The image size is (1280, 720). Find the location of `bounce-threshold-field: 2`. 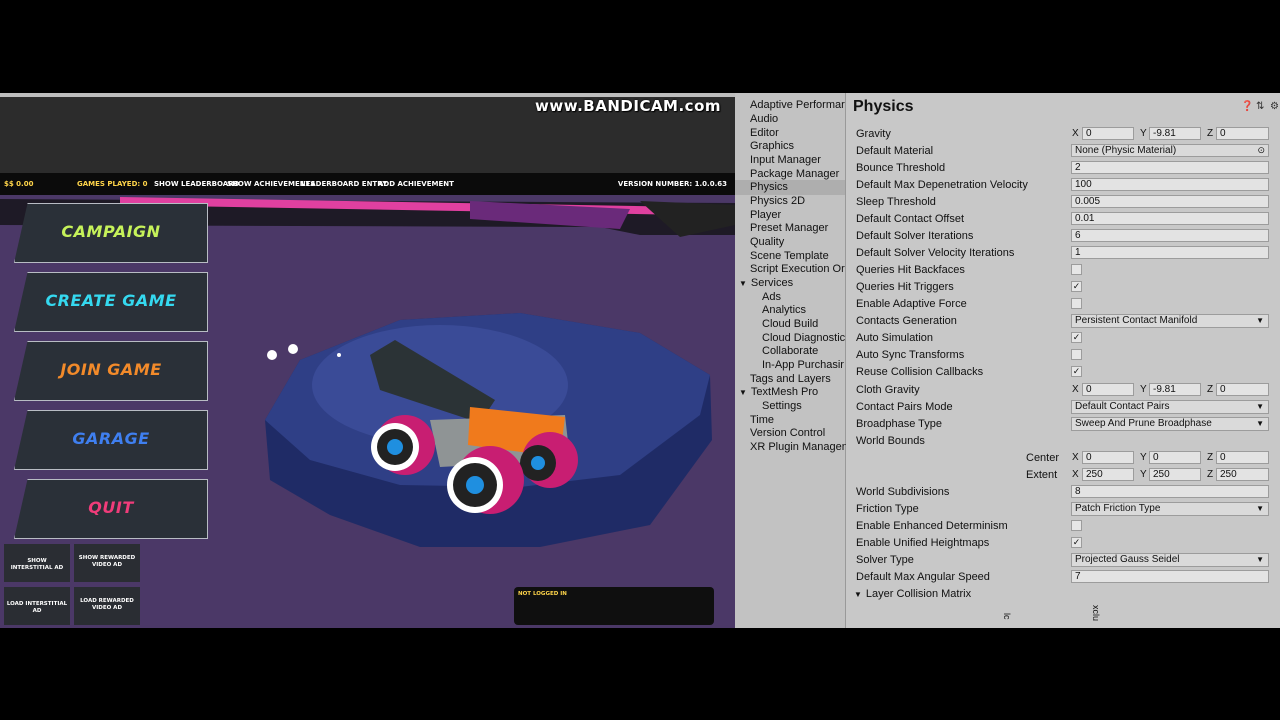

bounce-threshold-field: 2 is located at coordinates (1170, 167).